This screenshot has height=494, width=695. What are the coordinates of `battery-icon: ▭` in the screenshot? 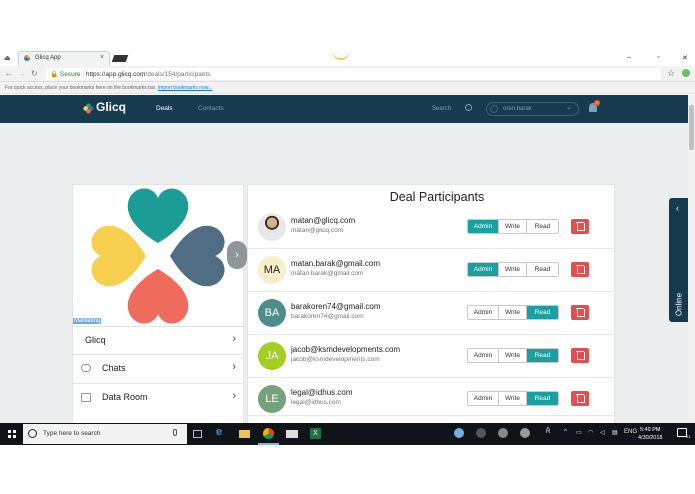 It's located at (579, 432).